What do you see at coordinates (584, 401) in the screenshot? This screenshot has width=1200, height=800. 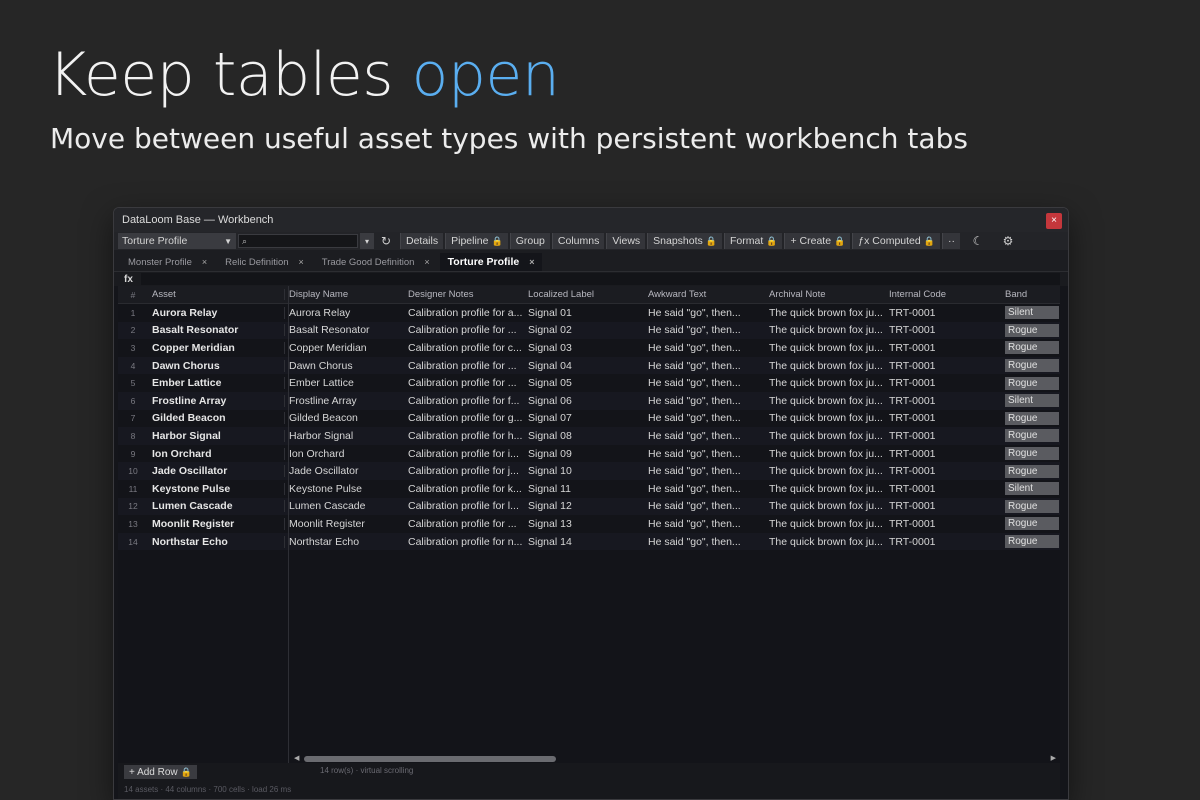 I see `cell-localized-label: Signal 06` at bounding box center [584, 401].